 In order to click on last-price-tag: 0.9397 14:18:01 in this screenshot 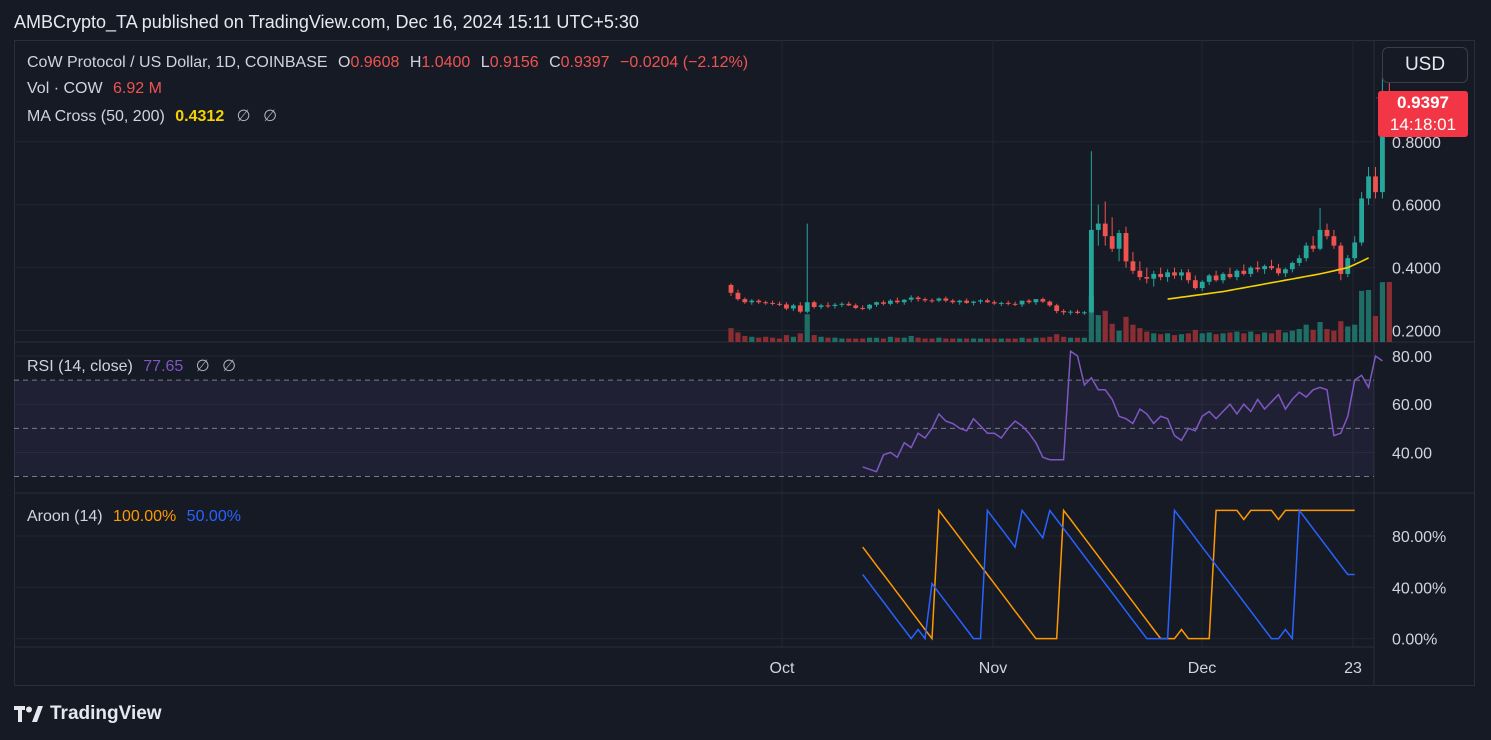, I will do `click(1423, 114)`.